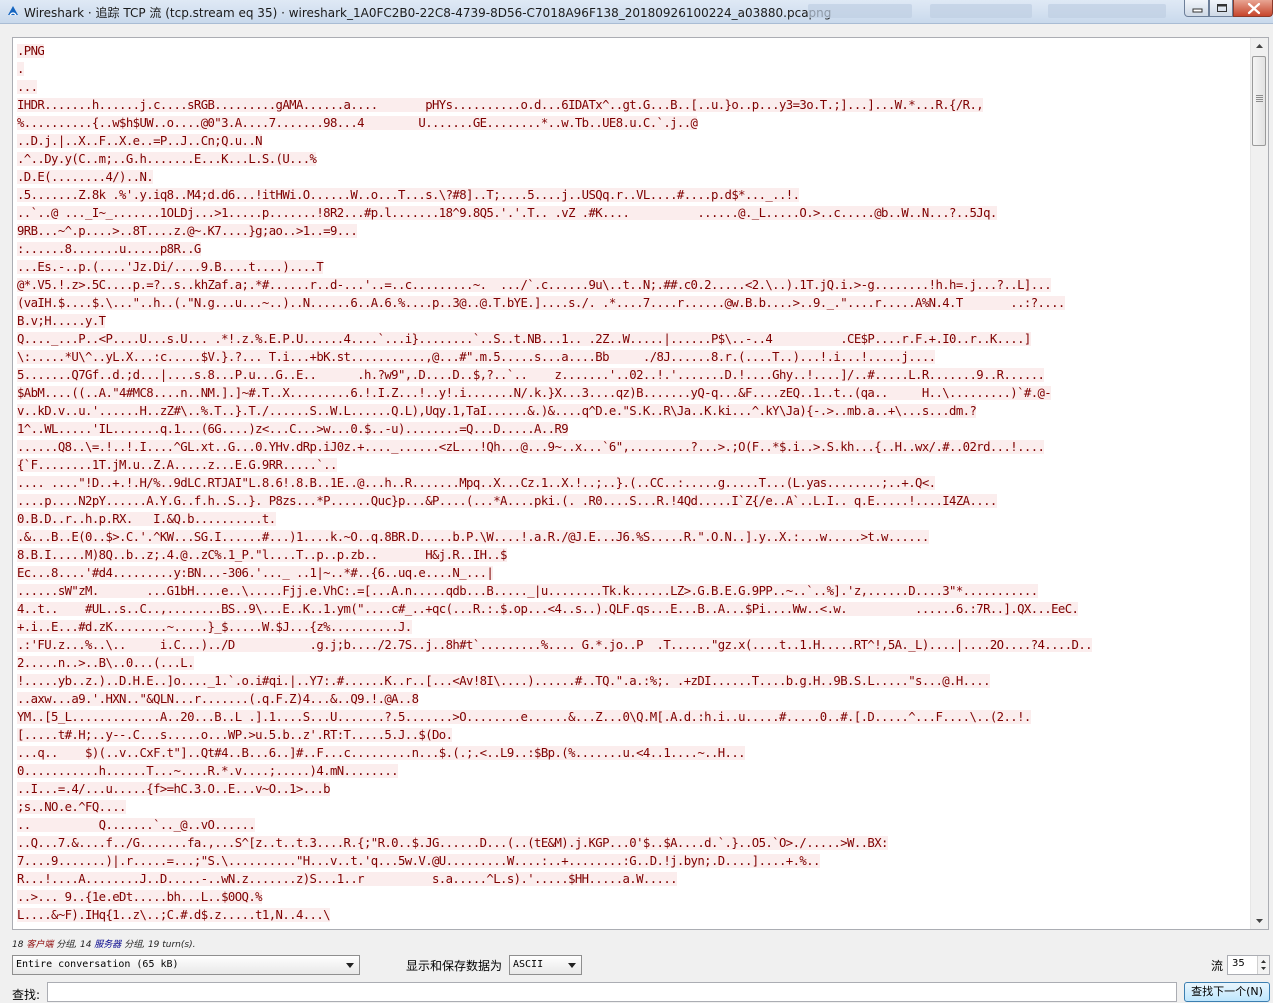 The height and width of the screenshot is (1003, 1273). I want to click on scroll-down-button, so click(1259, 920).